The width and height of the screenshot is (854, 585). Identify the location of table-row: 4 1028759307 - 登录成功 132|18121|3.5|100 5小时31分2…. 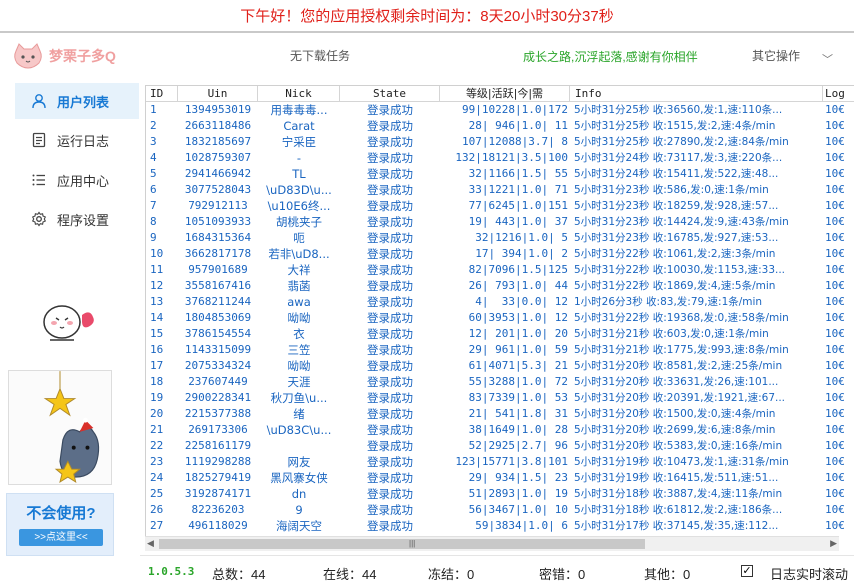
(500, 158).